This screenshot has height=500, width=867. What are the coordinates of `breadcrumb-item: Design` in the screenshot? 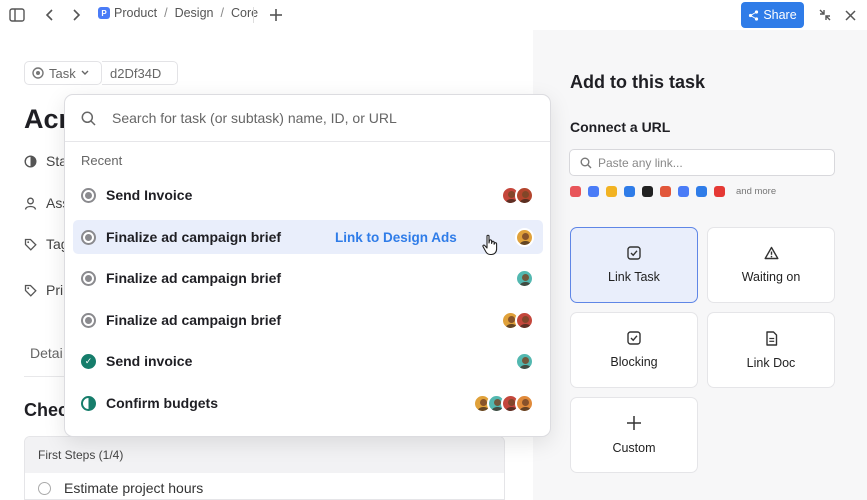 It's located at (194, 13).